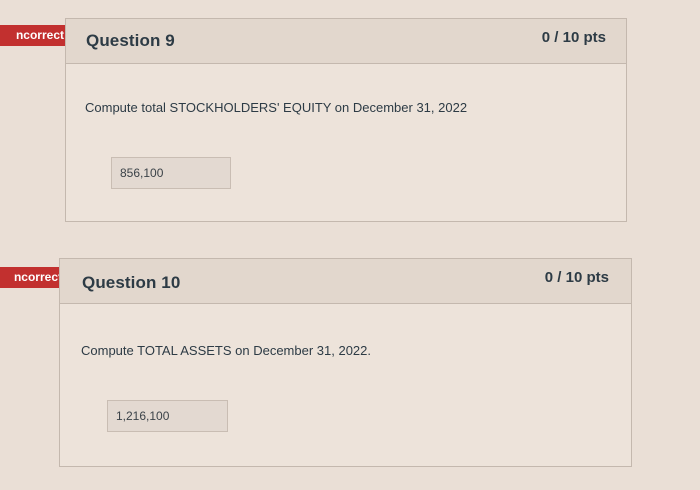  What do you see at coordinates (345, 281) in the screenshot?
I see `question-header: Question 10 0 / 10 pts` at bounding box center [345, 281].